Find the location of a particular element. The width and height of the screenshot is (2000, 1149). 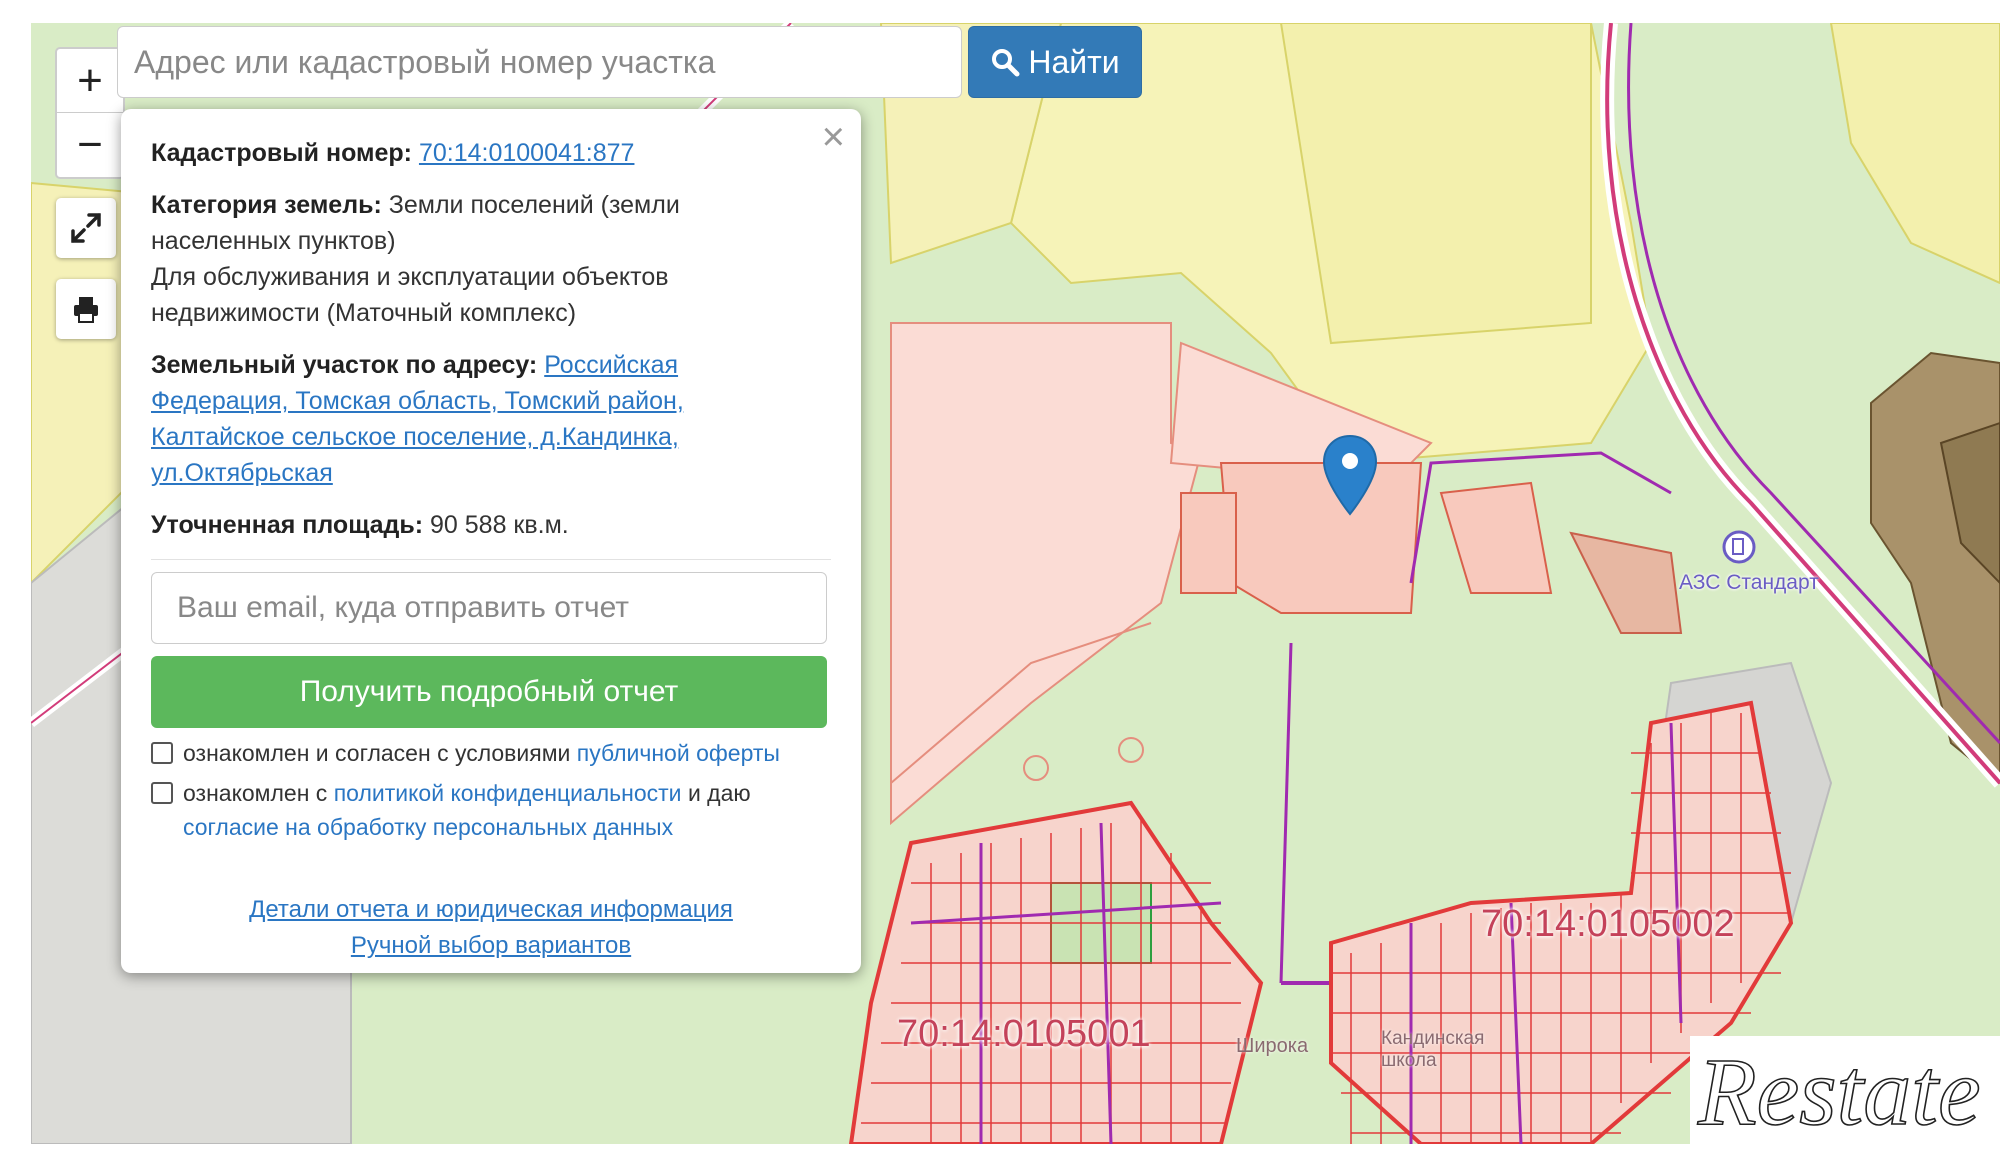

consent-privacy-label-a: ознакомлен с is located at coordinates (255, 793).